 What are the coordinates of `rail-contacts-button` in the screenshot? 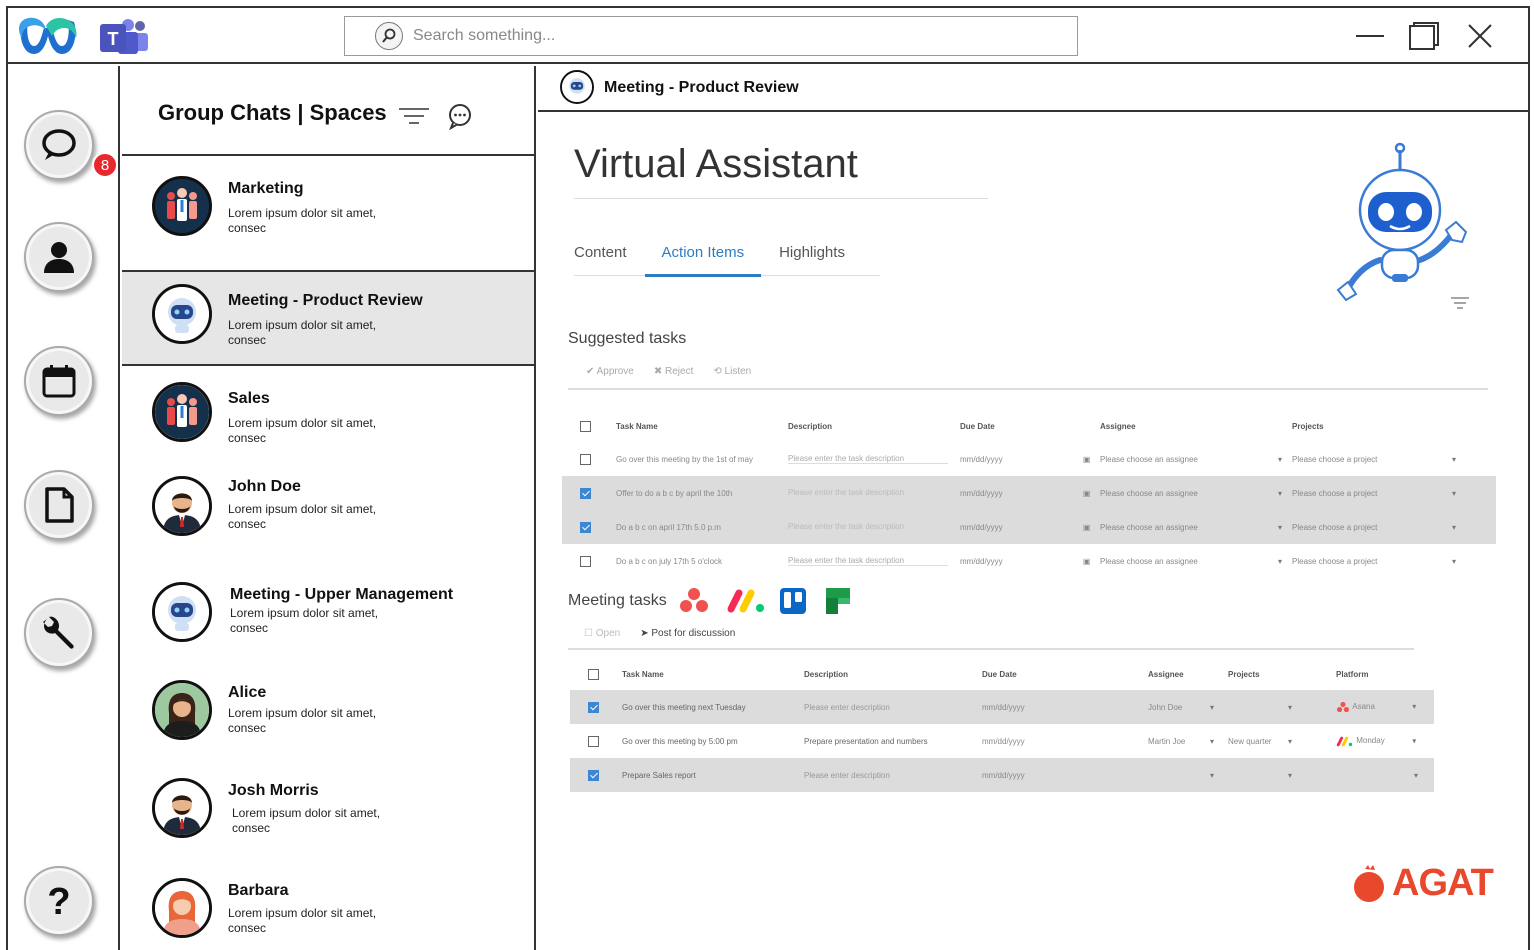 It's located at (59, 257).